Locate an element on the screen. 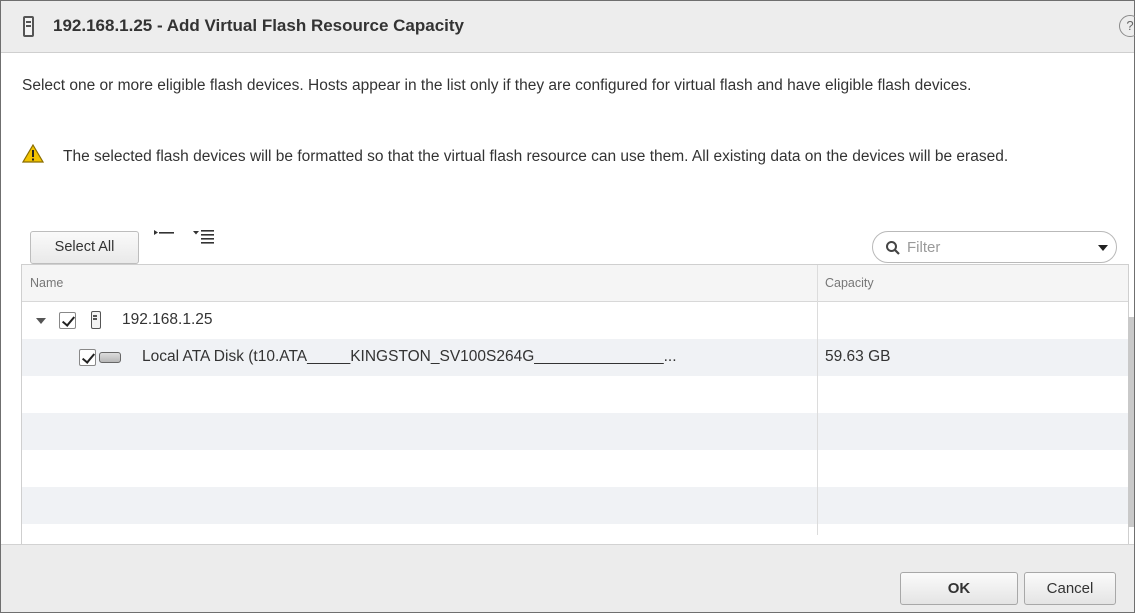  column-divider is located at coordinates (817, 400).